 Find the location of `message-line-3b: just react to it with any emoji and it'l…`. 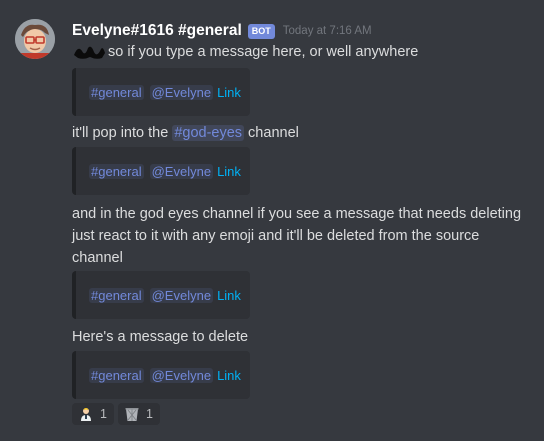

message-line-3b: just react to it with any emoji and it'l… is located at coordinates (275, 236).